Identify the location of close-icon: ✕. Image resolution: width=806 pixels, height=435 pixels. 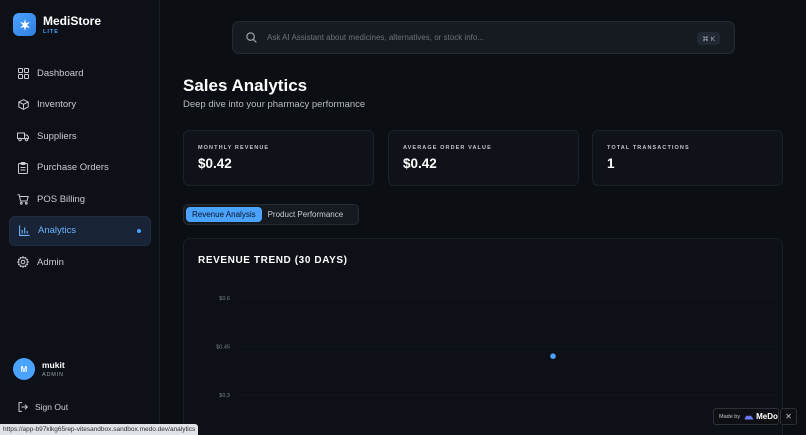
(788, 416).